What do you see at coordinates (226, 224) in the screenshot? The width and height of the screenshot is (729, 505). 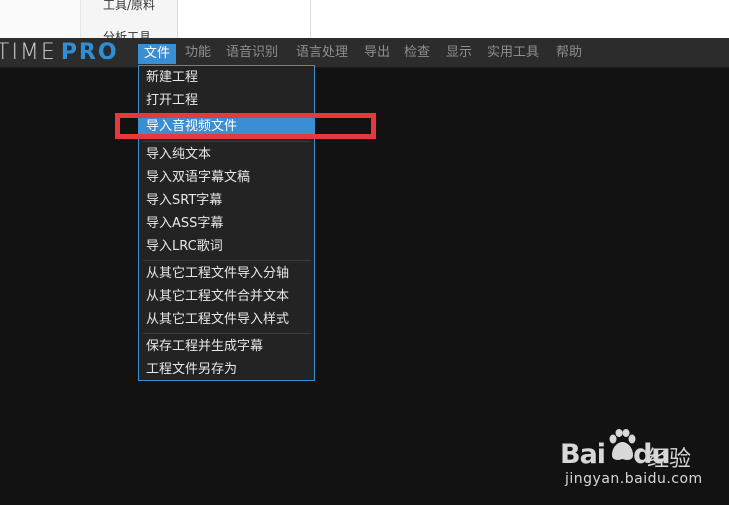 I see `menu-item-import-ass: 导入ASS字幕` at bounding box center [226, 224].